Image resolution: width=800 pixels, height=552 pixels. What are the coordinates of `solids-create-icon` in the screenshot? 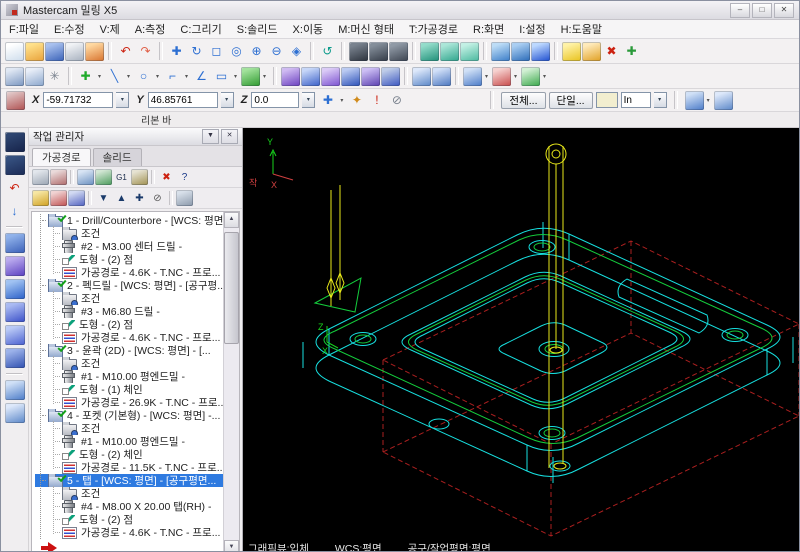 It's located at (14, 165).